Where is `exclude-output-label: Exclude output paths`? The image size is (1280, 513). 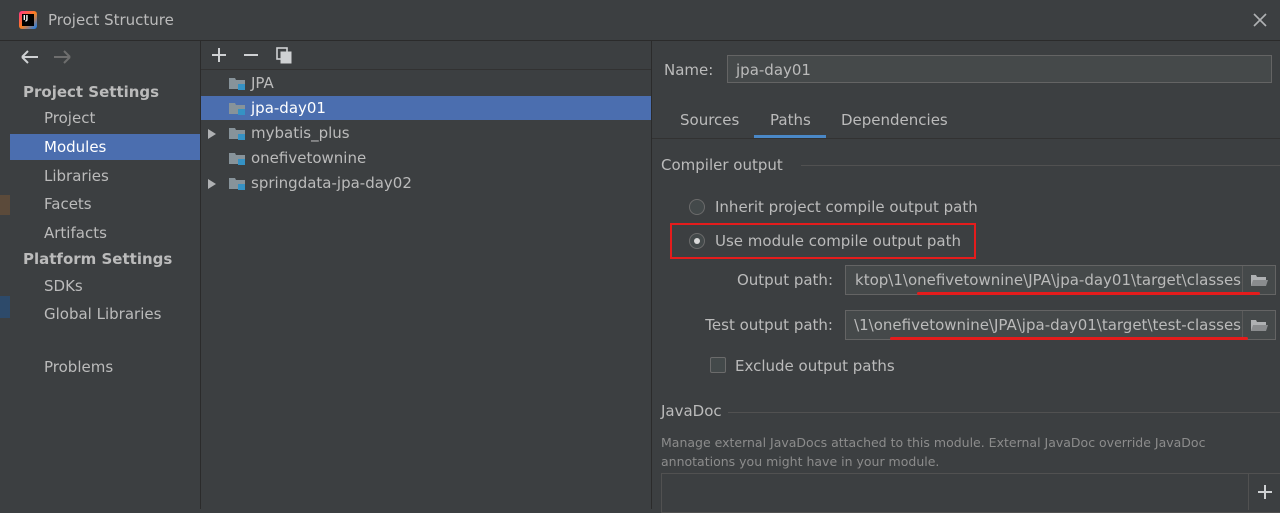 exclude-output-label: Exclude output paths is located at coordinates (815, 366).